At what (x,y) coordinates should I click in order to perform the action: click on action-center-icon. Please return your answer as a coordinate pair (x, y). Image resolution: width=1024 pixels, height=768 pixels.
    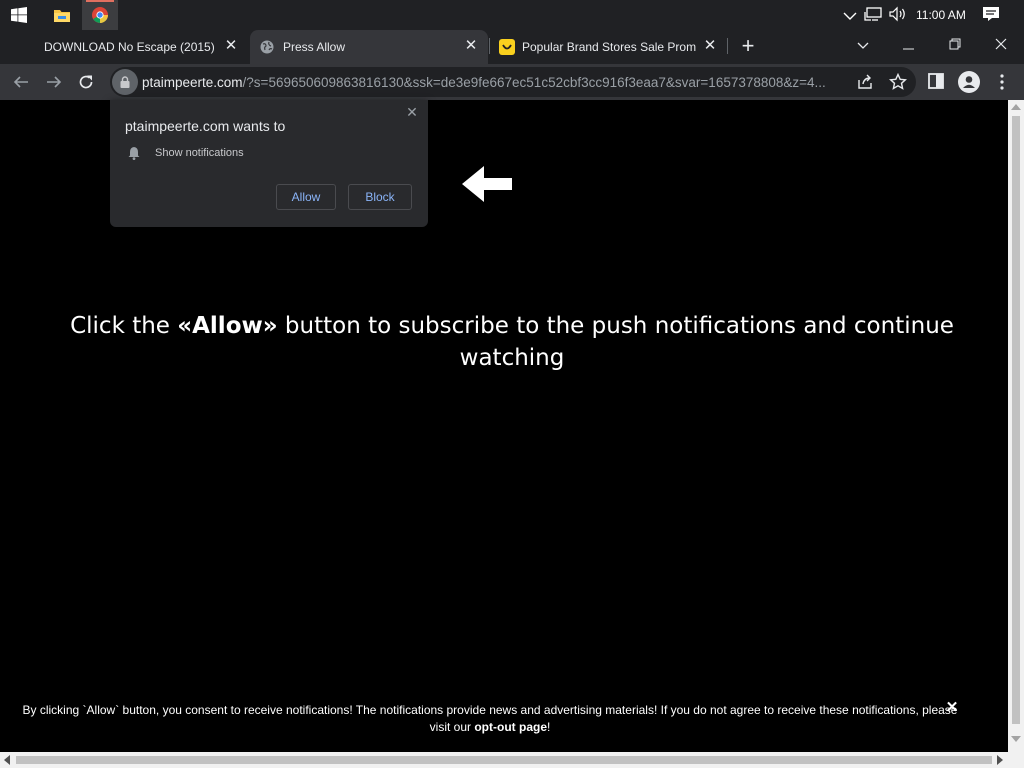
    Looking at the image, I should click on (992, 15).